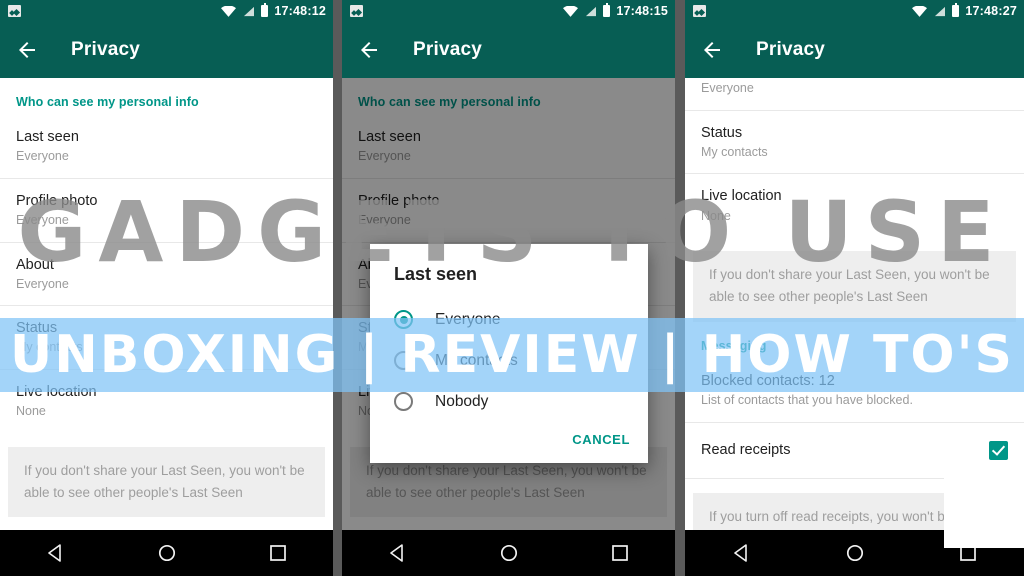 The height and width of the screenshot is (576, 1024). What do you see at coordinates (768, 380) in the screenshot?
I see `row-title: Blocked contacts: 12` at bounding box center [768, 380].